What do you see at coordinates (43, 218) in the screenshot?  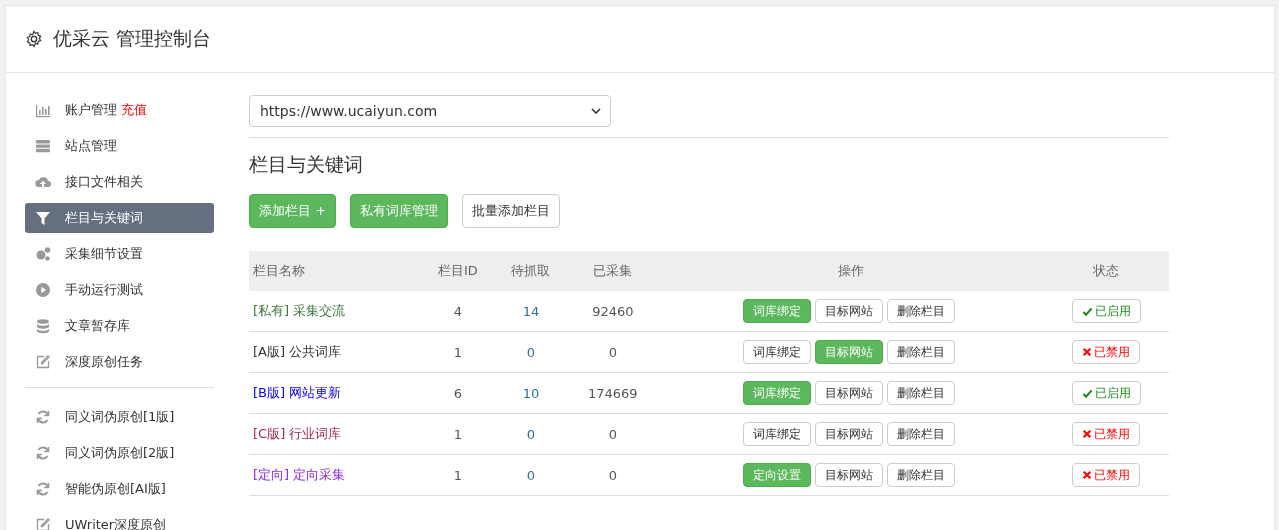 I see `filter-icon` at bounding box center [43, 218].